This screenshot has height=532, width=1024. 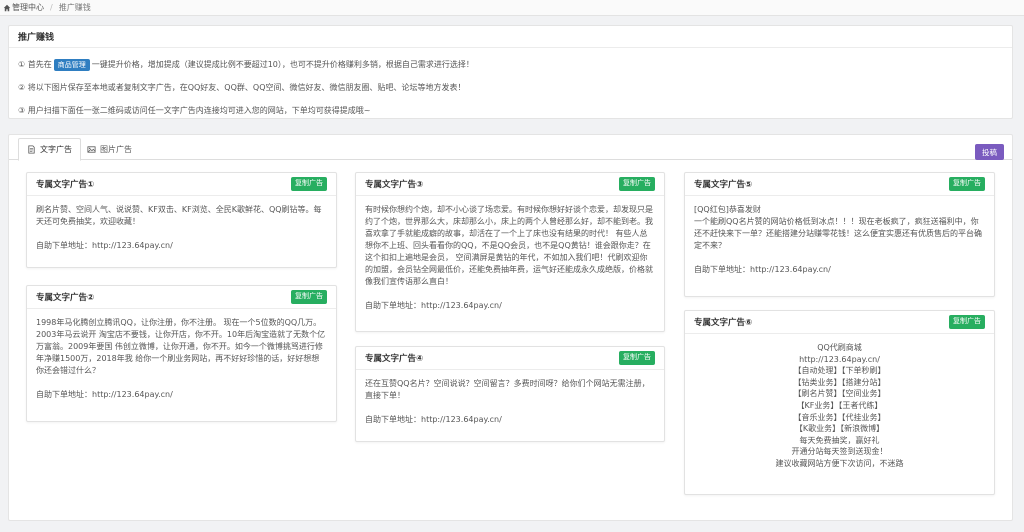 What do you see at coordinates (839, 440) in the screenshot?
I see `ad-card-6-line: 每天免费抽奖，赢好礼` at bounding box center [839, 440].